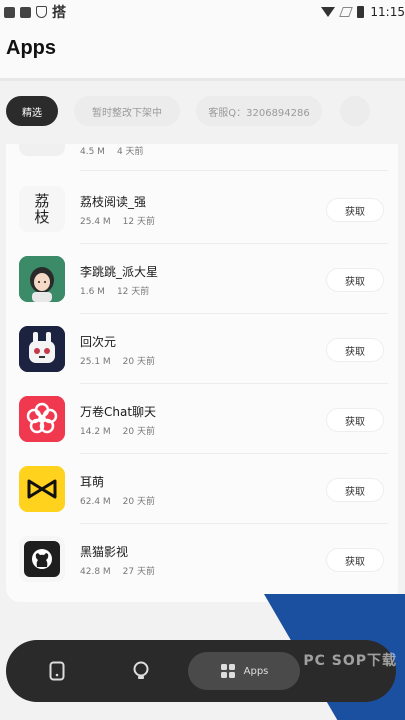  I want to click on app-name: 回次元, so click(98, 342).